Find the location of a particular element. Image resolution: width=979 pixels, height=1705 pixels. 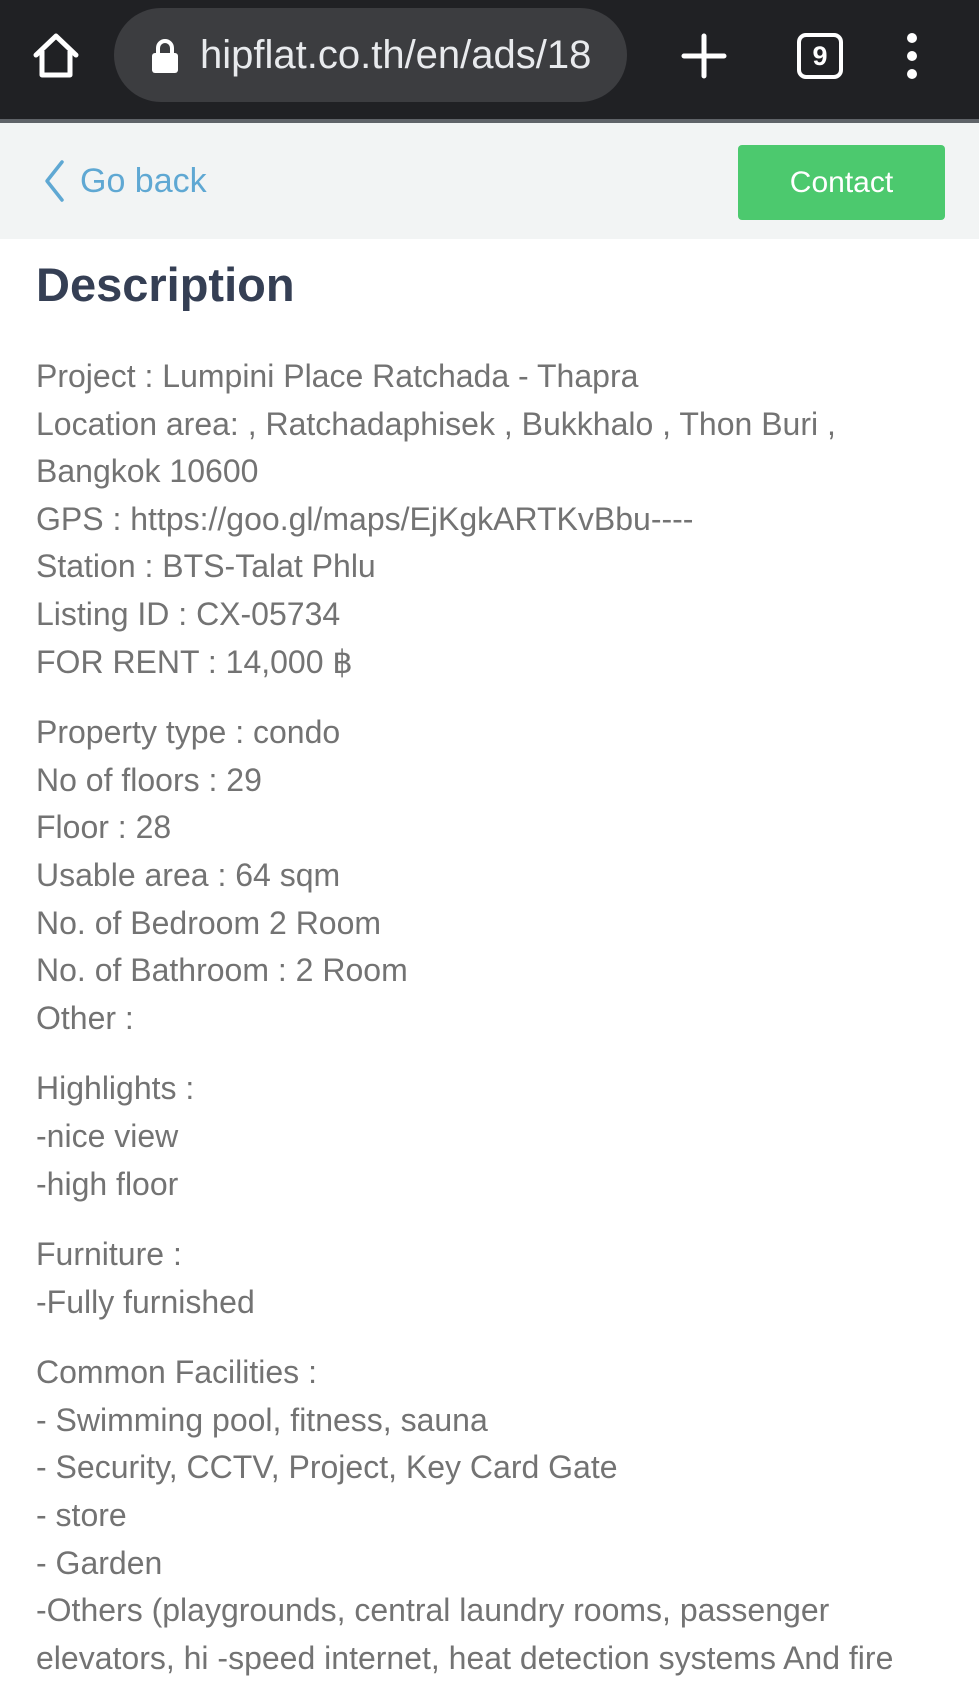

lock-icon is located at coordinates (165, 56).